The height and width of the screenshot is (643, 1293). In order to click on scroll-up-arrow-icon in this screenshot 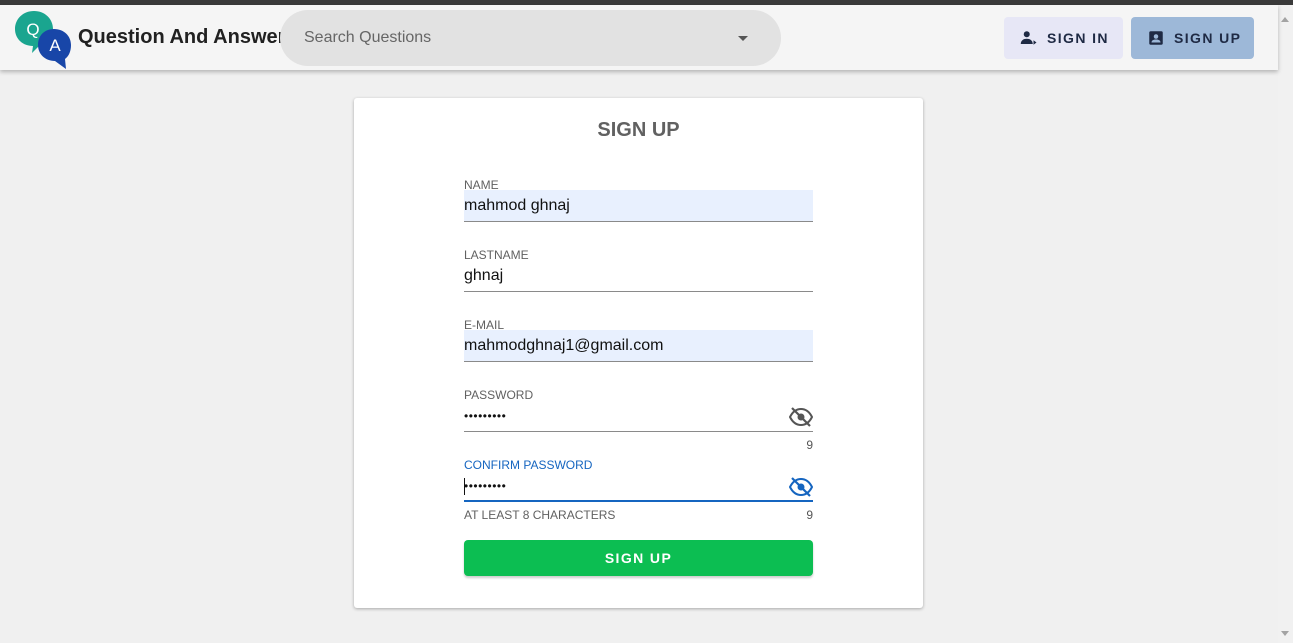, I will do `click(1285, 19)`.